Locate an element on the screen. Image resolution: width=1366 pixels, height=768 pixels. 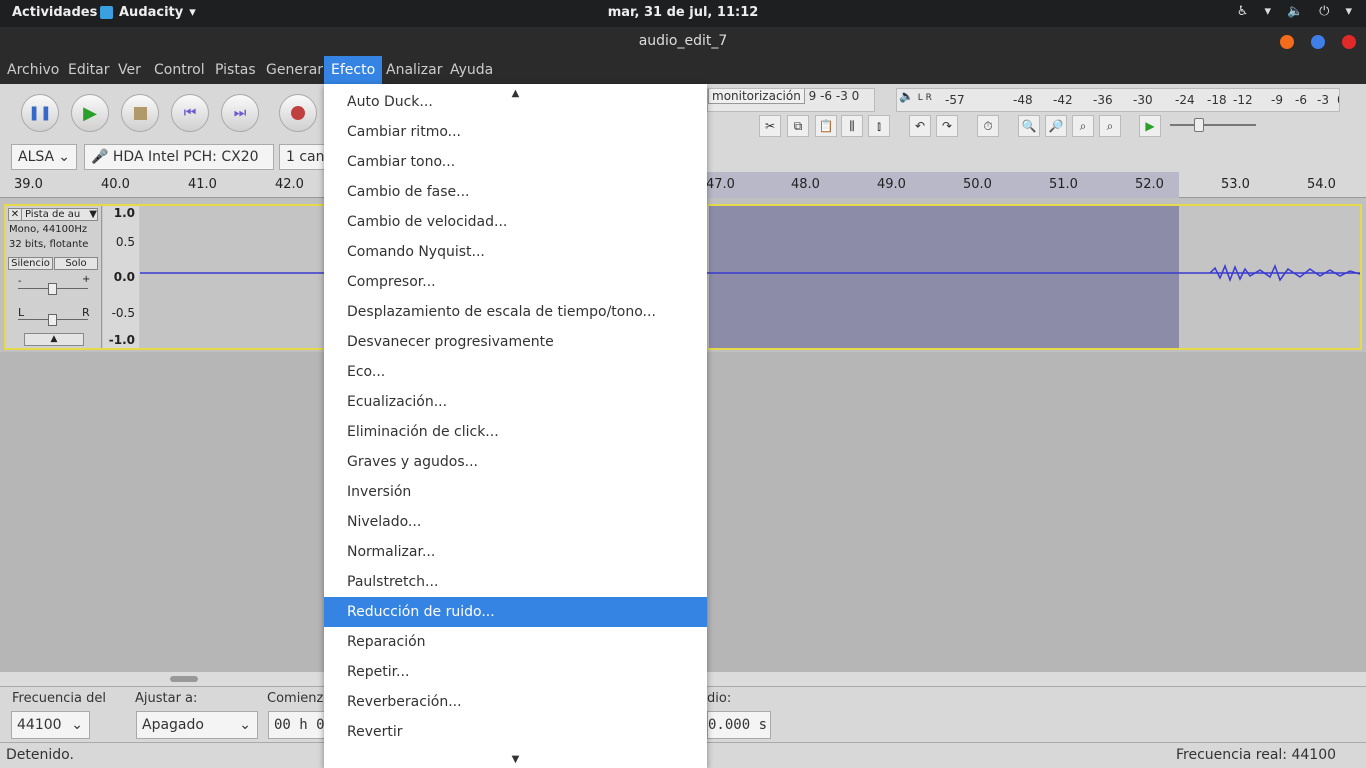
rate-label: Frecuencia del is located at coordinates (59, 698).